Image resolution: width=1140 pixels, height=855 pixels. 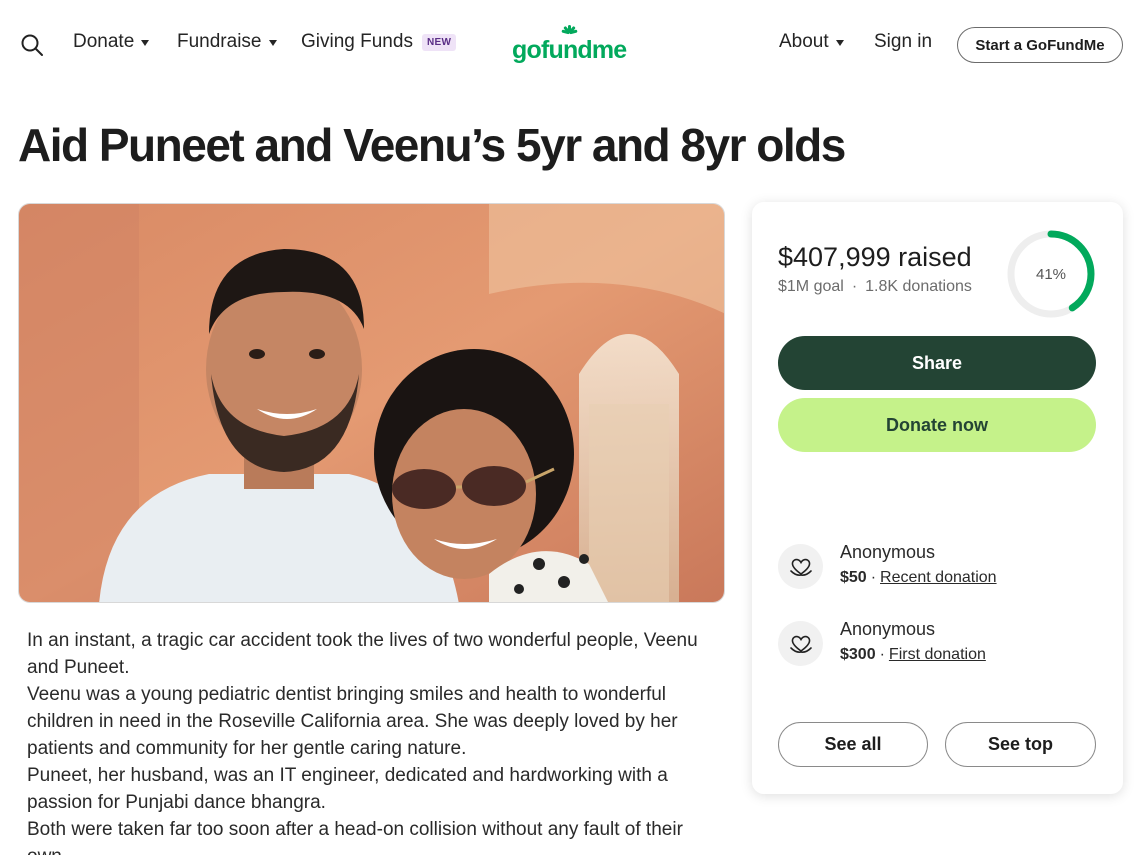 I want to click on nav-giving-funds: Giving Funds NEW, so click(x=379, y=42).